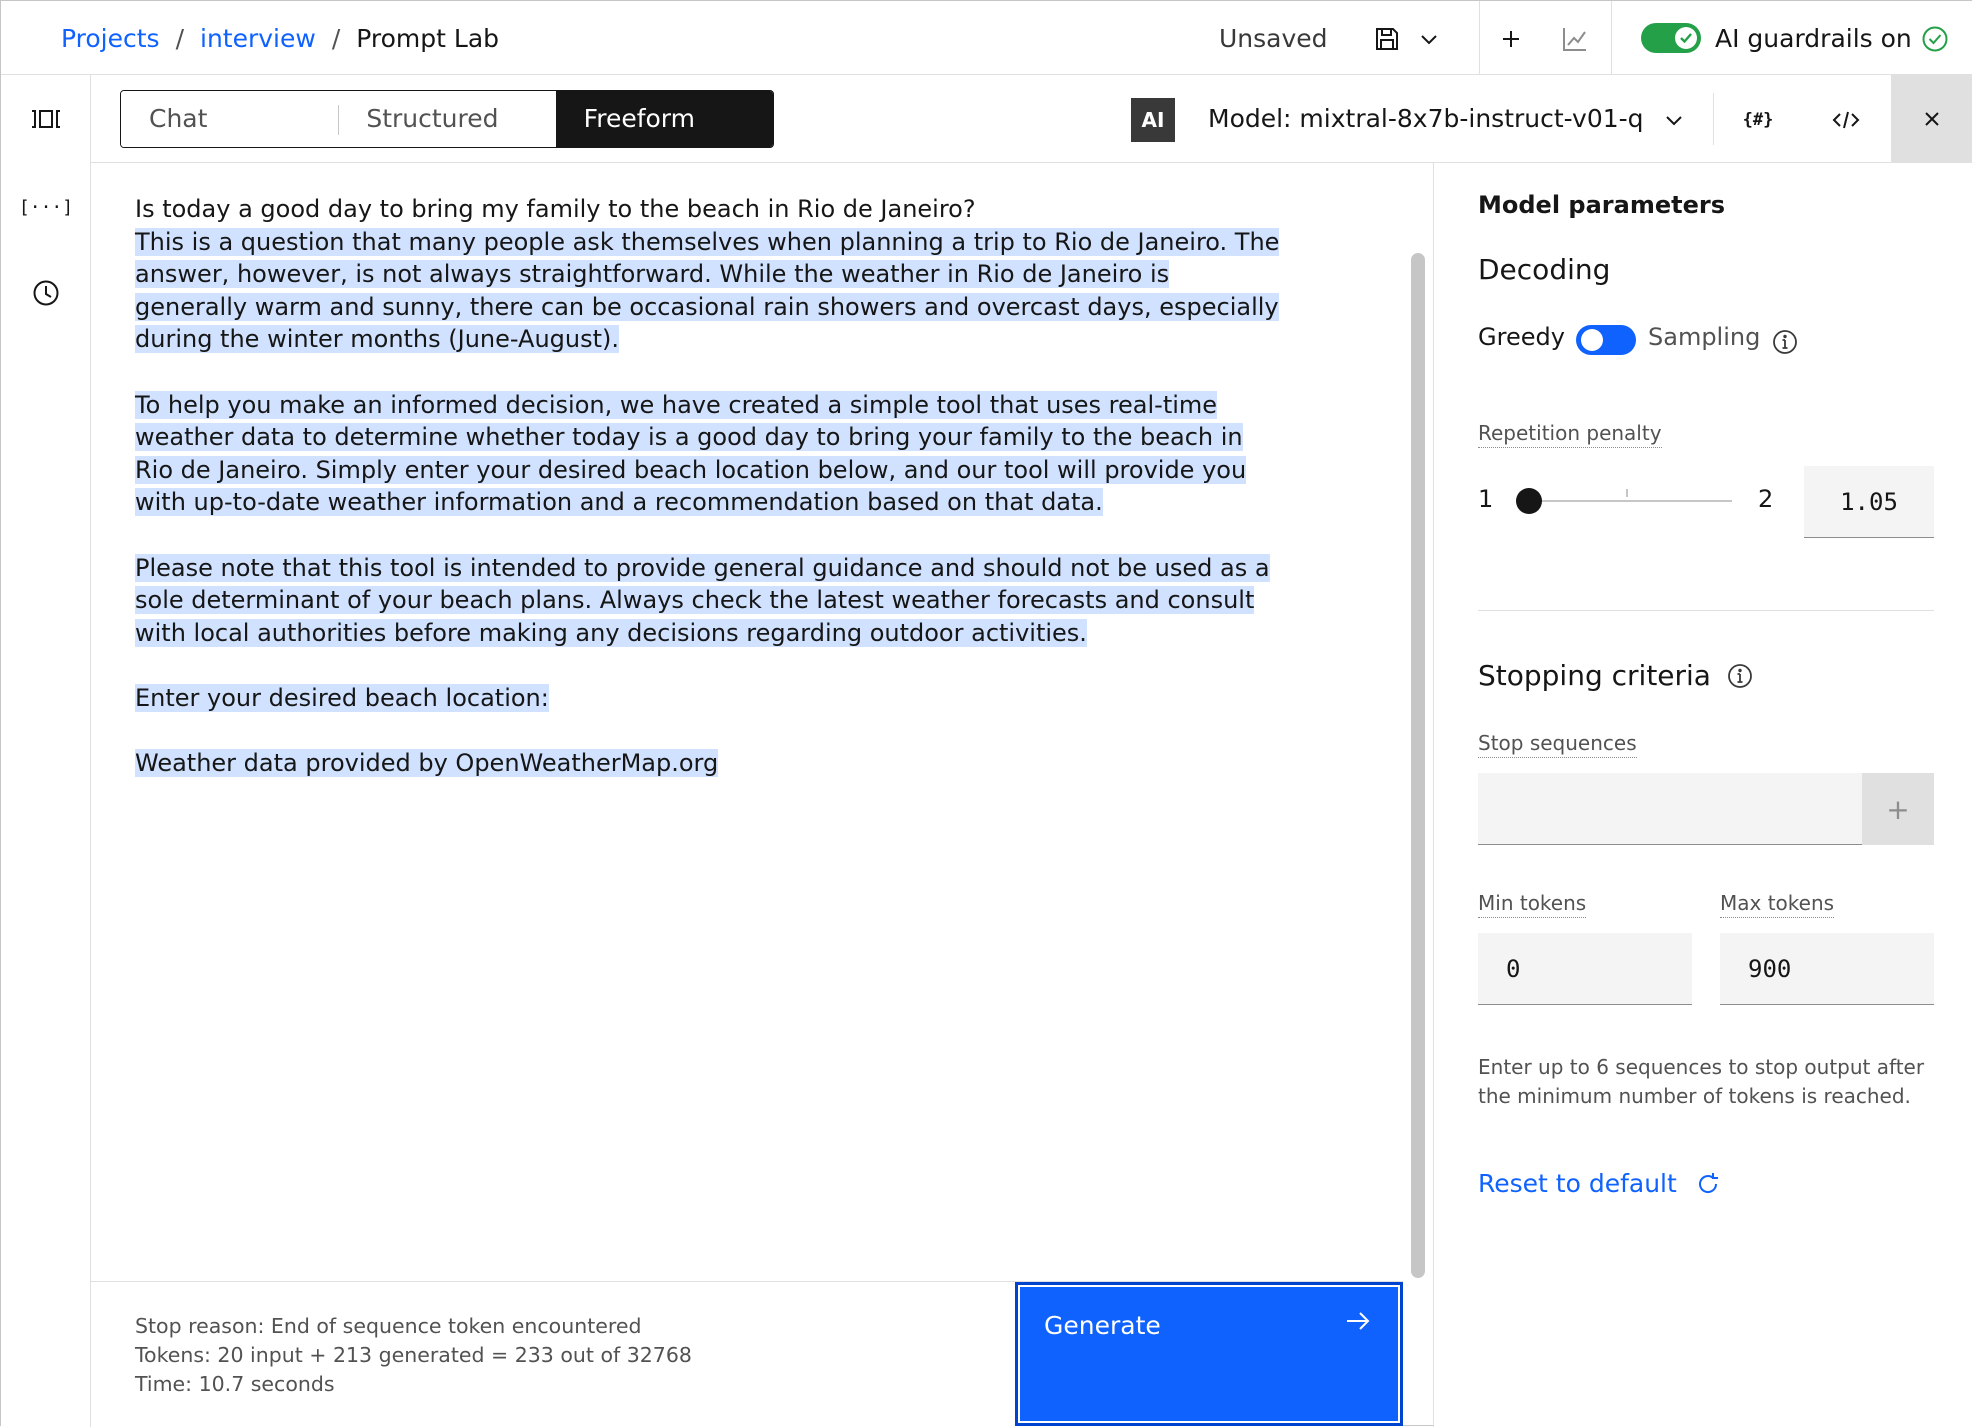 Image resolution: width=1972 pixels, height=1427 pixels. Describe the element at coordinates (1529, 501) in the screenshot. I see `slider-handle` at that location.